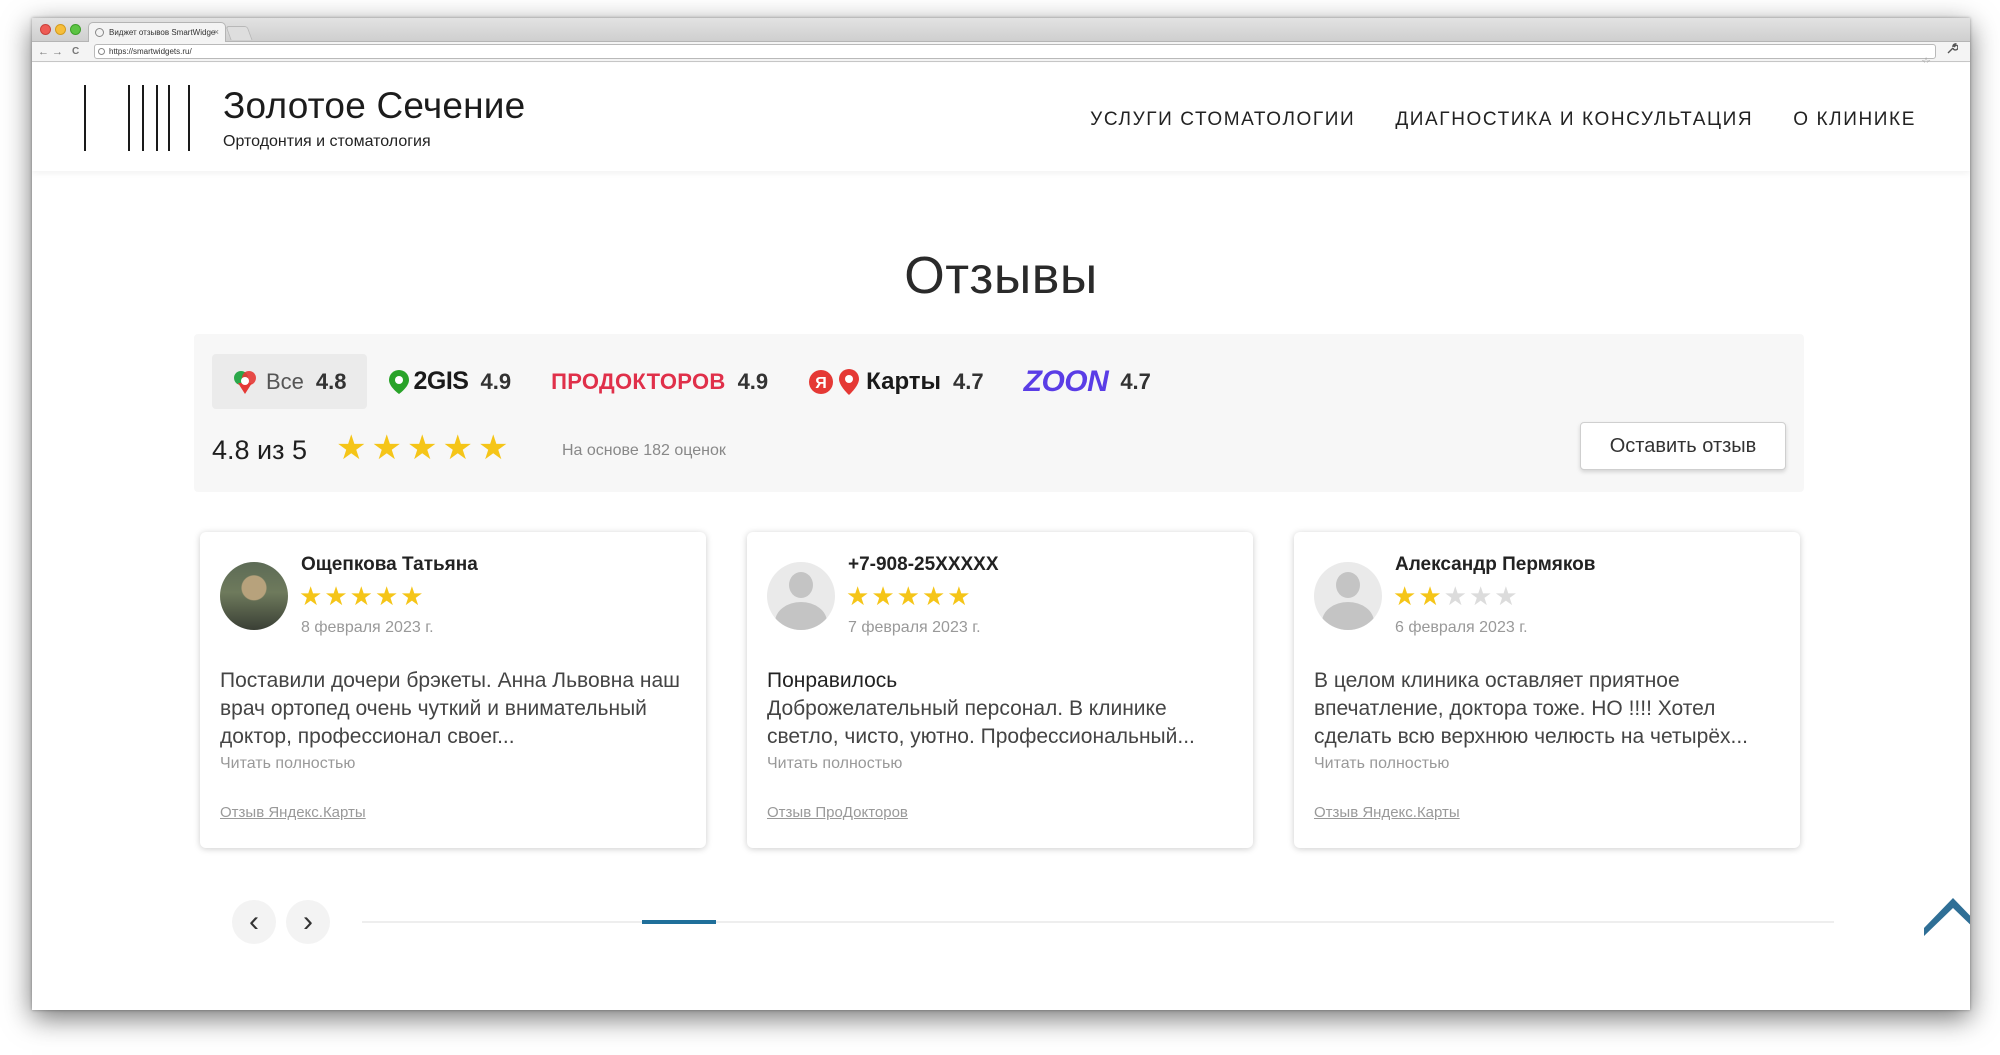 Image resolution: width=2000 pixels, height=1055 pixels. Describe the element at coordinates (1574, 120) in the screenshot. I see `nav-link-diagnostics: ДИАГНОСТИКА И КОНСУЛЬТАЦИЯ` at that location.